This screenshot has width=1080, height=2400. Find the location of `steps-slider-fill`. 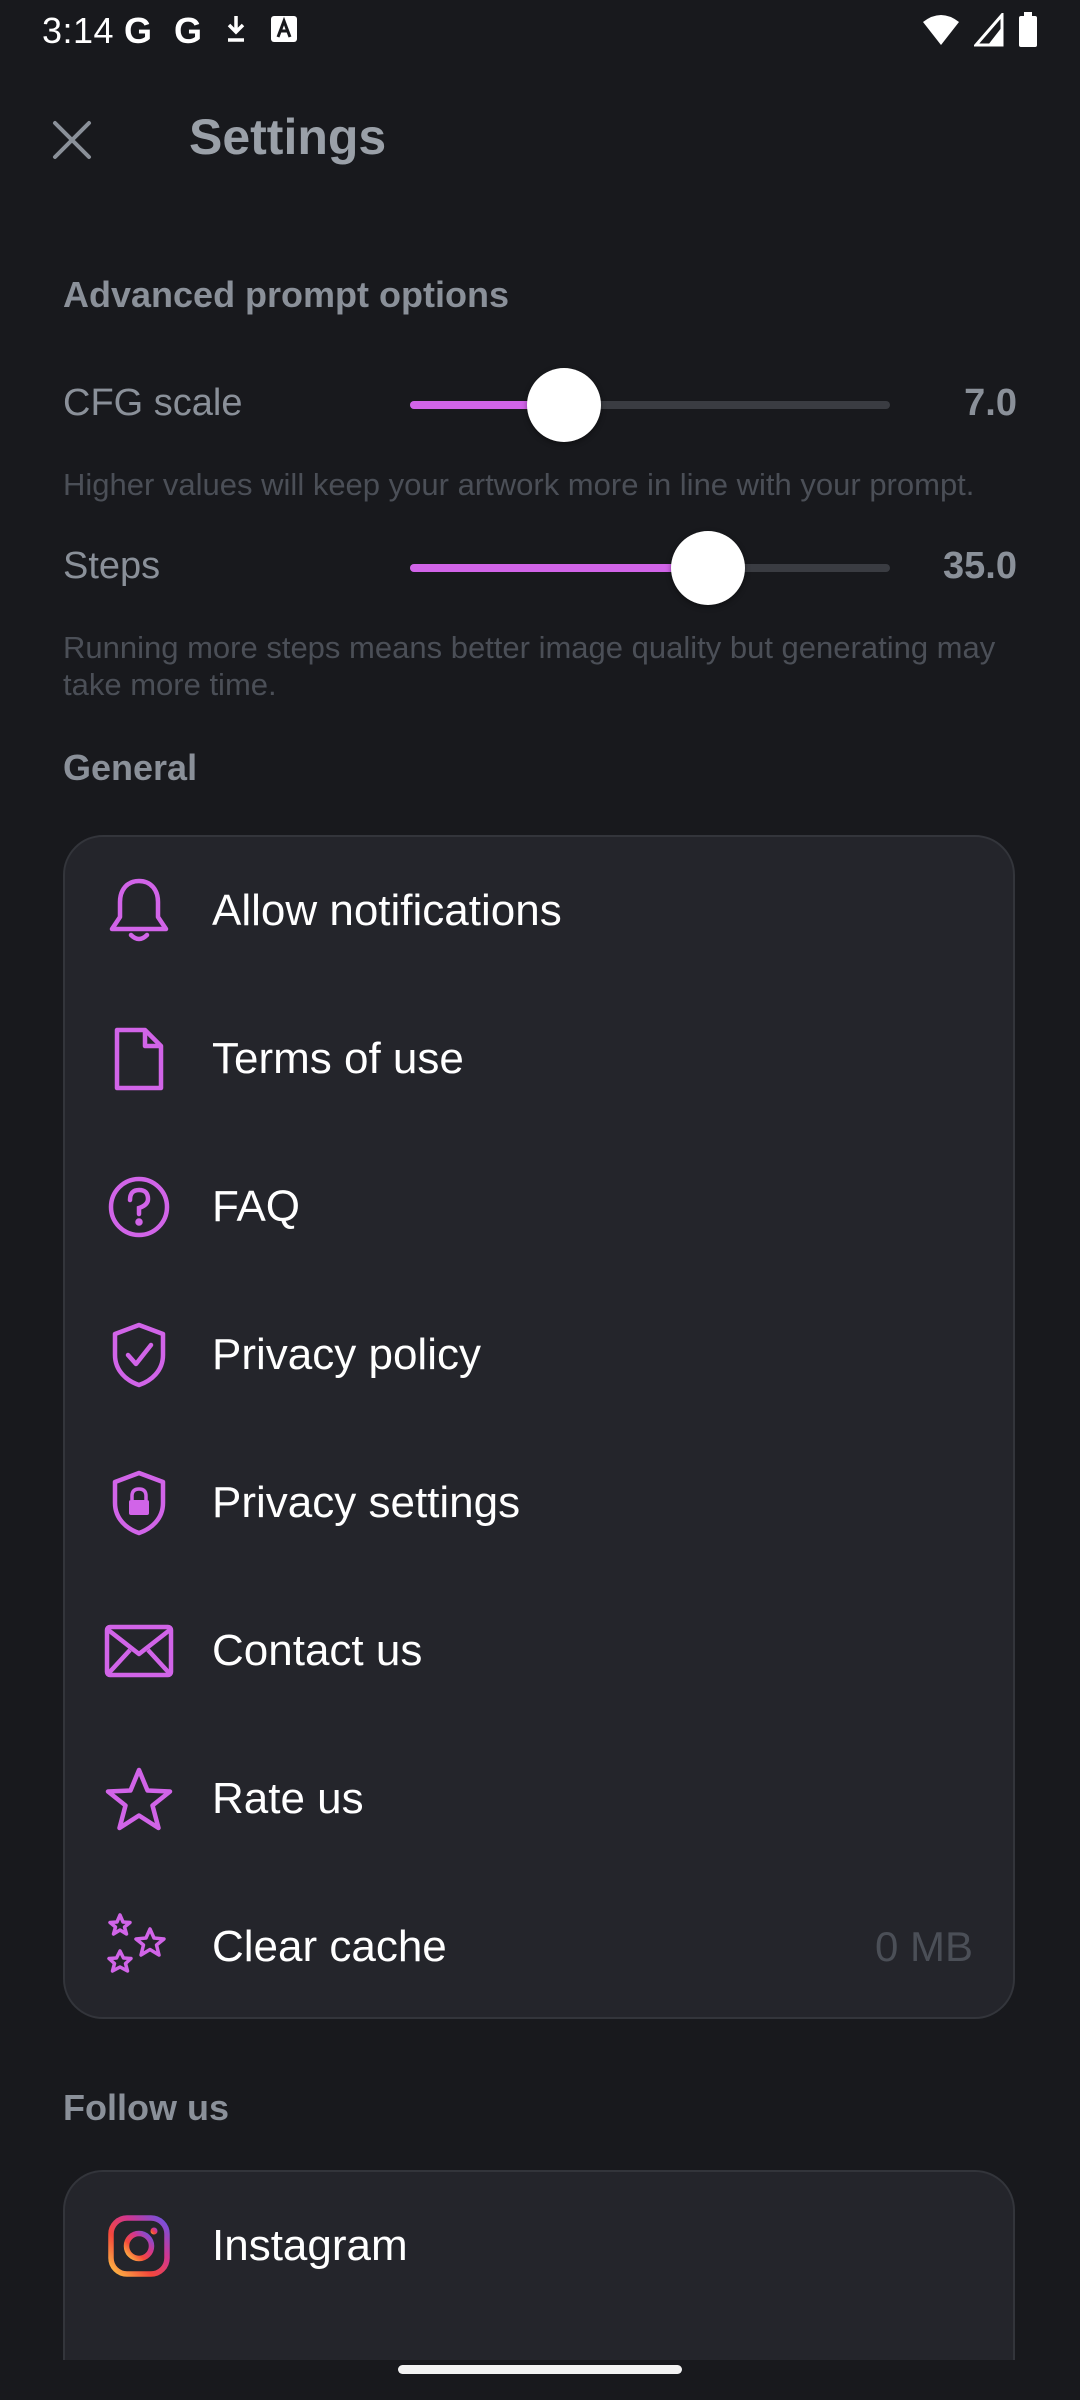

steps-slider-fill is located at coordinates (559, 568).